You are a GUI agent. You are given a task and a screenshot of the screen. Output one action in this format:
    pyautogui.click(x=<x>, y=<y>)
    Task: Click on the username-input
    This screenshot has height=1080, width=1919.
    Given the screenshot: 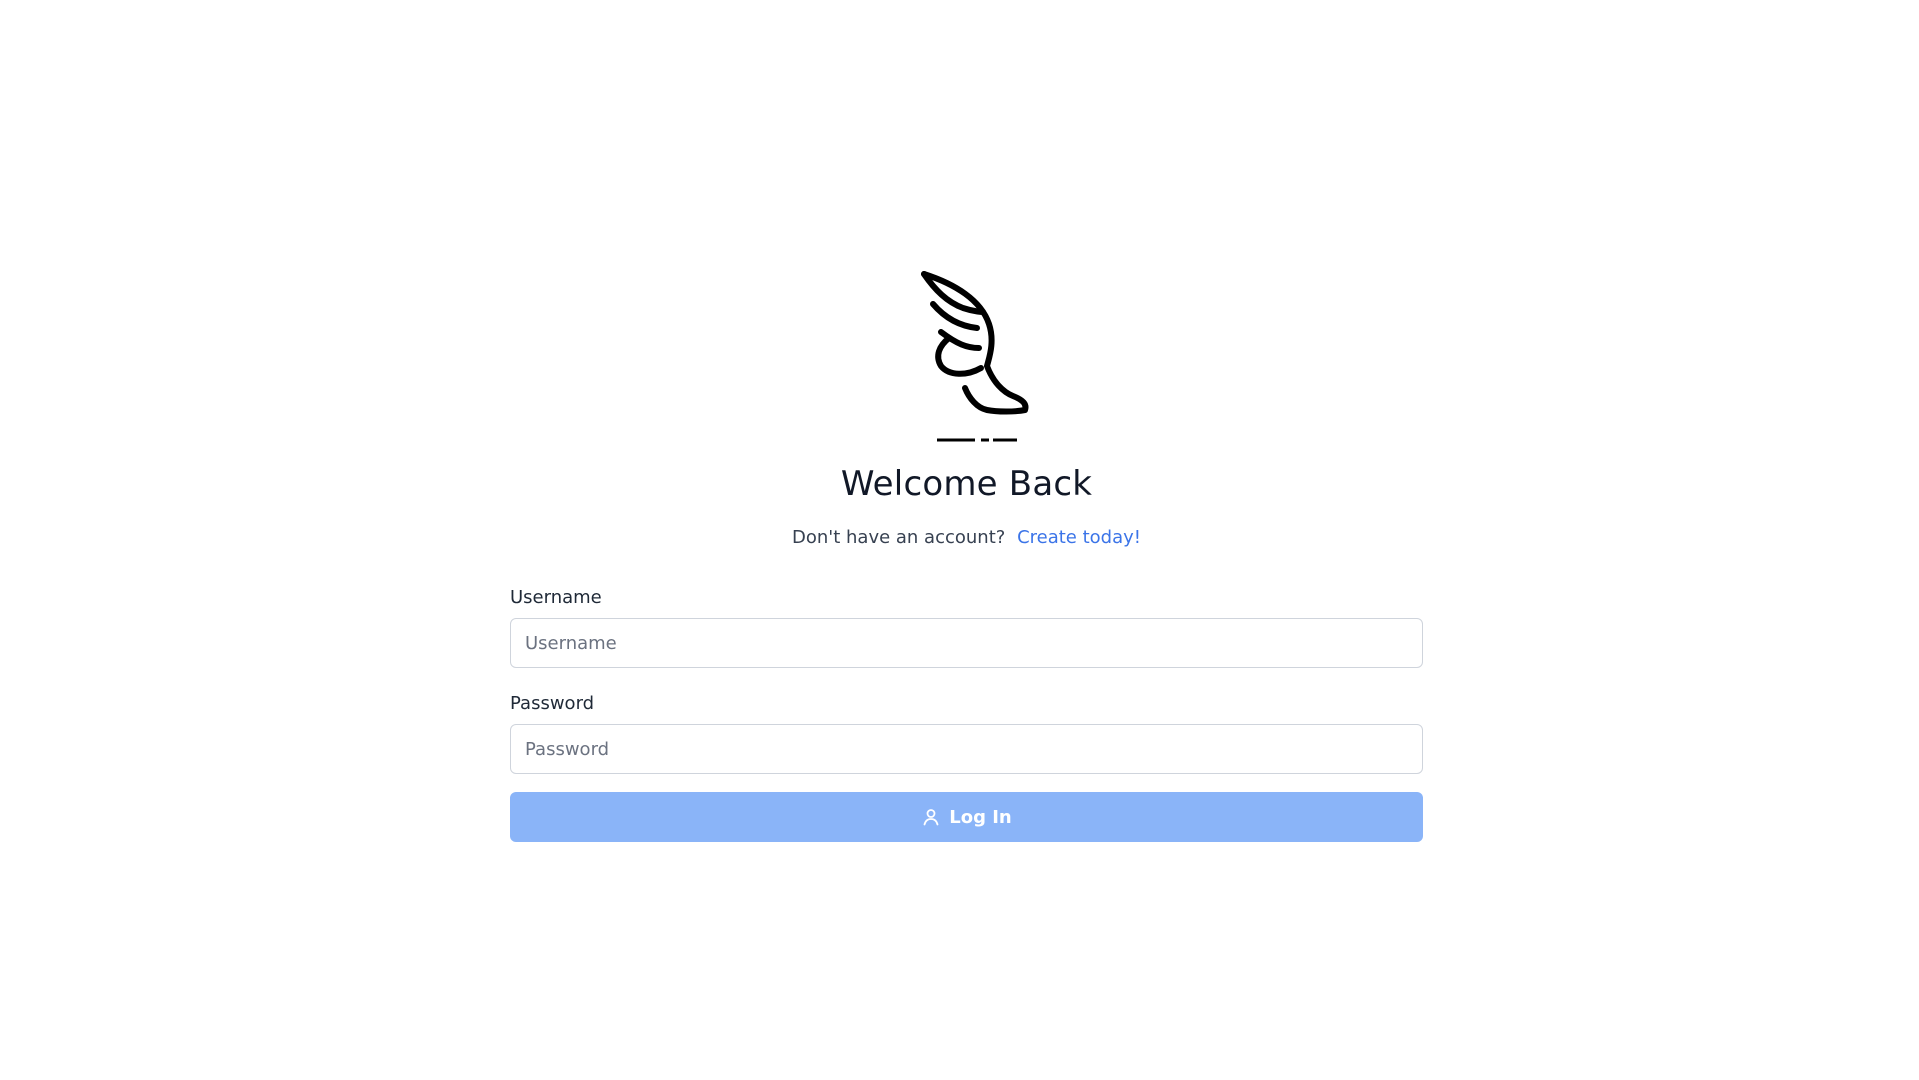 What is the action you would take?
    pyautogui.click(x=966, y=643)
    